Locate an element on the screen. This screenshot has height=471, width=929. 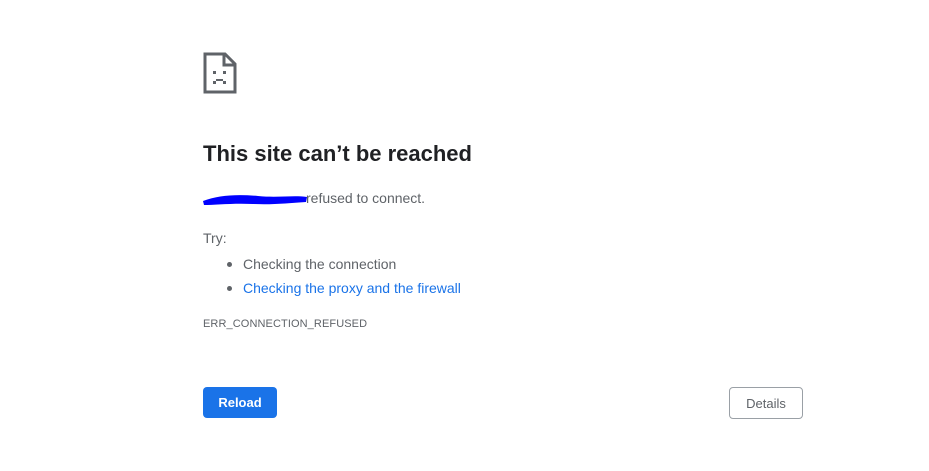
error-title: This site can’t be reached is located at coordinates (337, 153).